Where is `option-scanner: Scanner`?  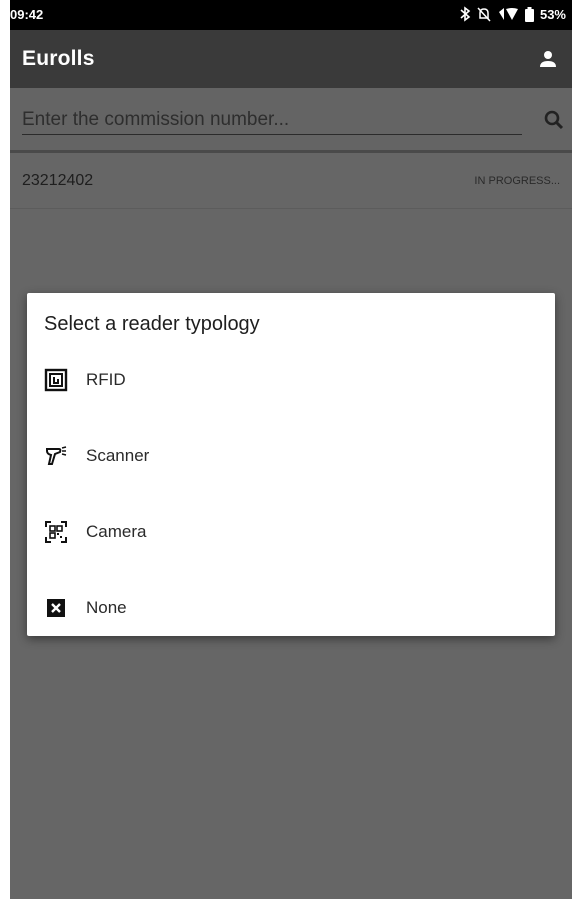 option-scanner: Scanner is located at coordinates (291, 456).